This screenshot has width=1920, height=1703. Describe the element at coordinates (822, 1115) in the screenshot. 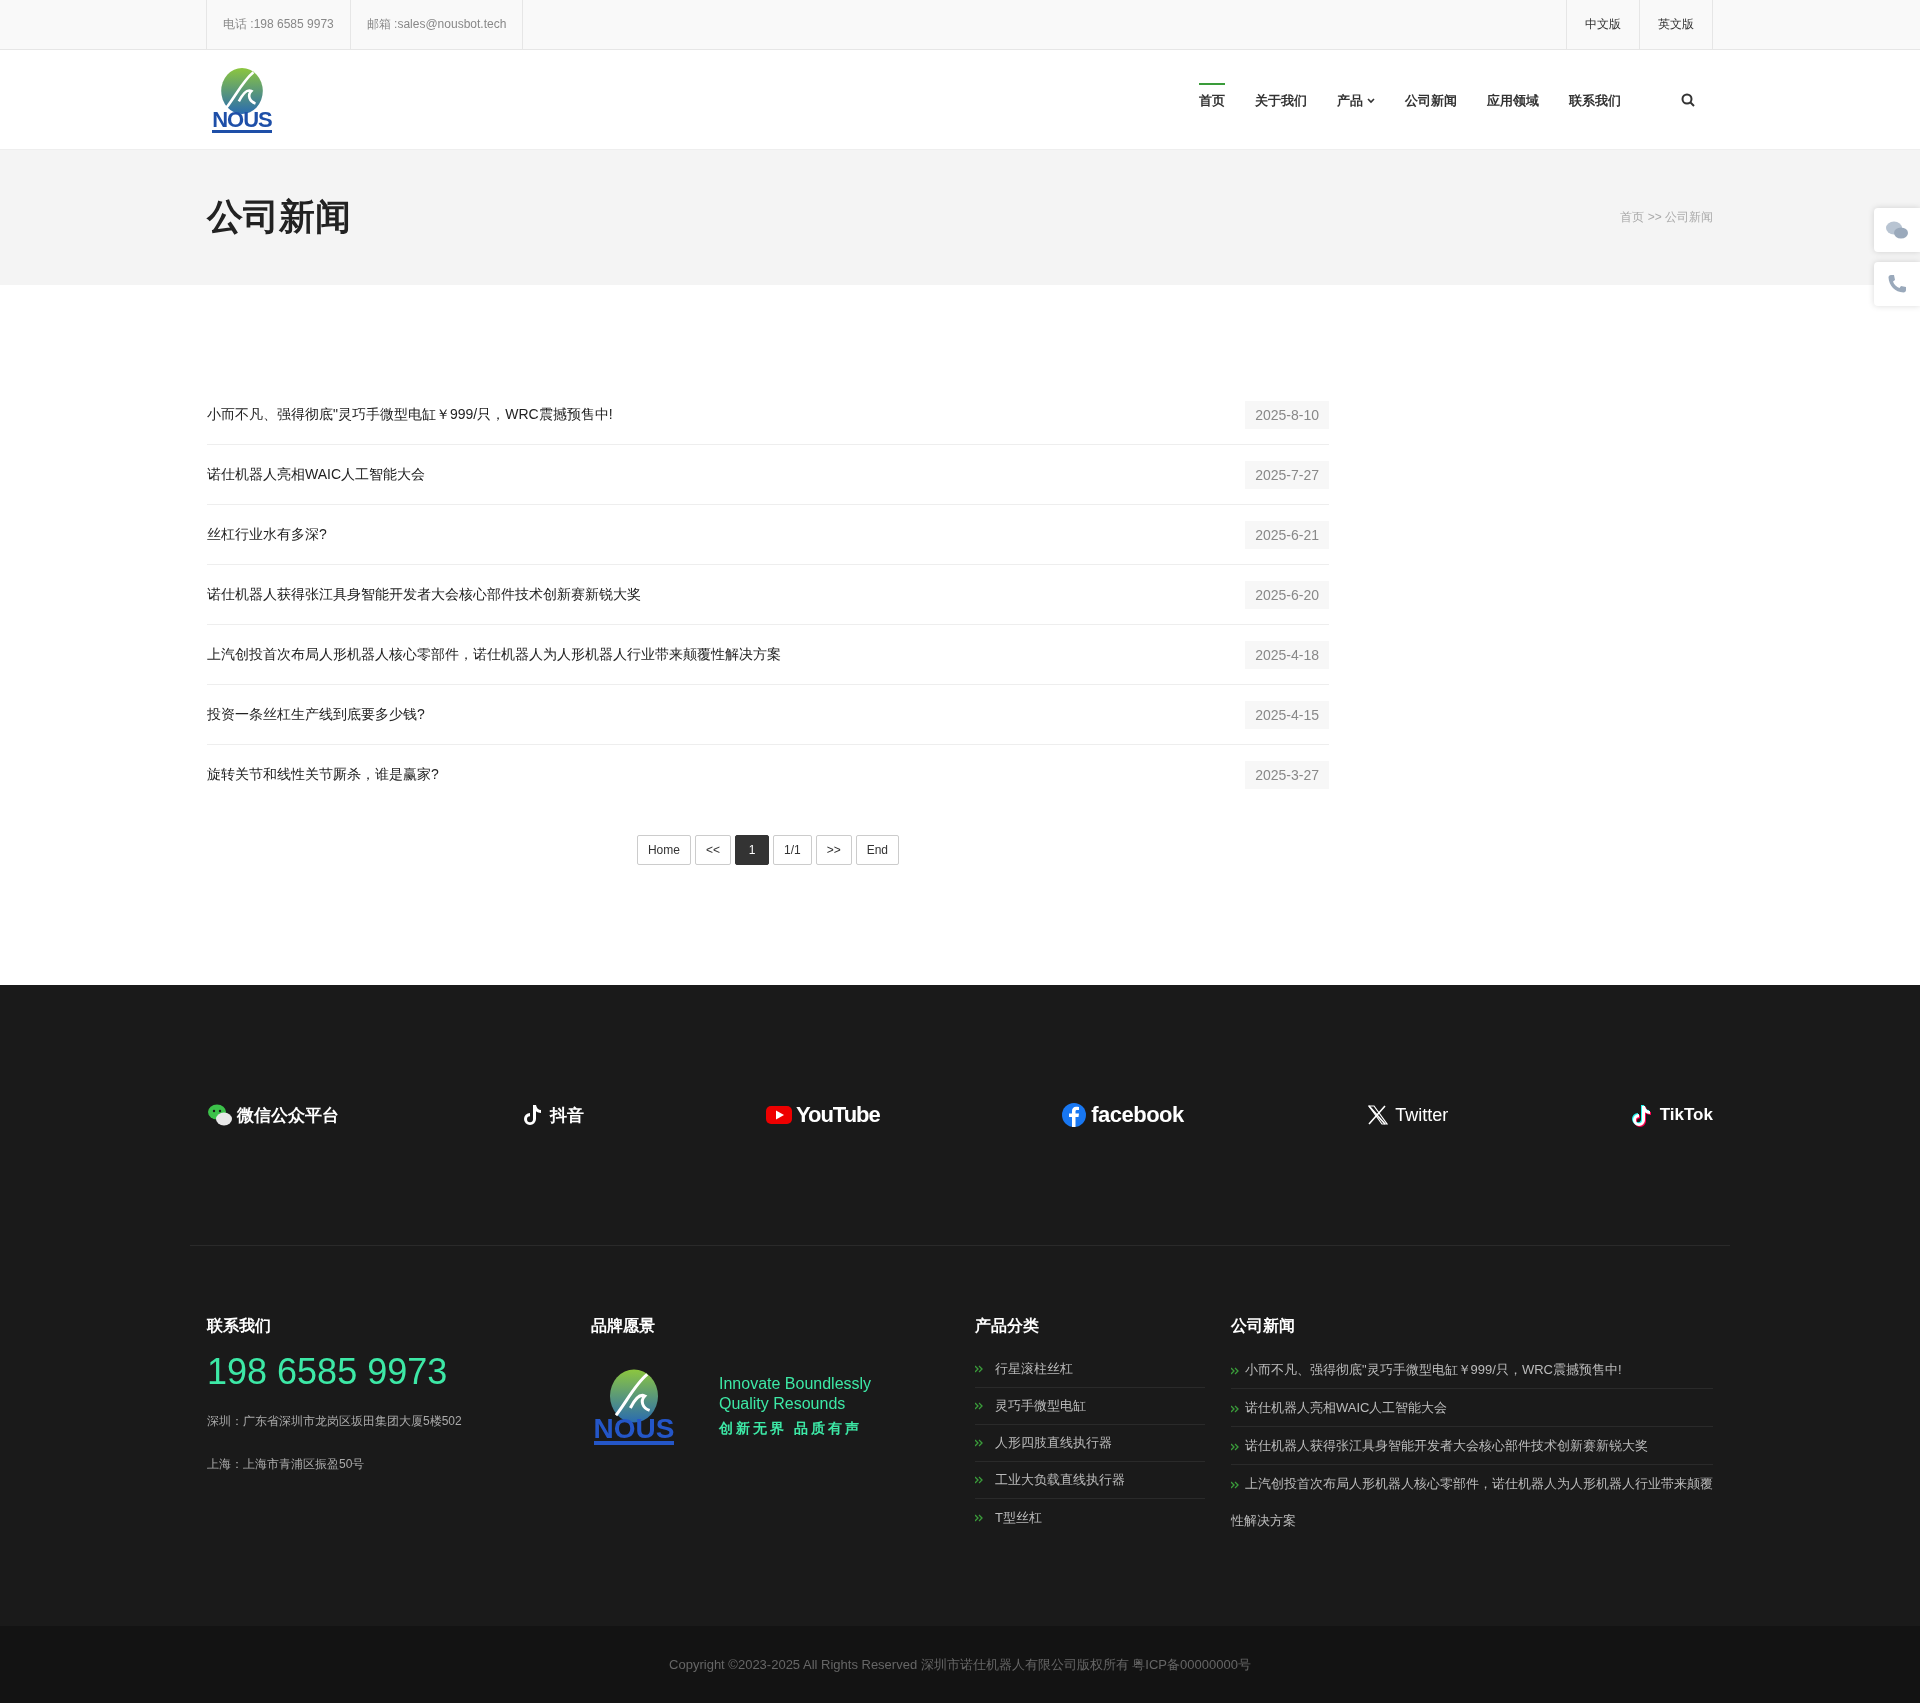

I see `social-link: YouTube` at that location.